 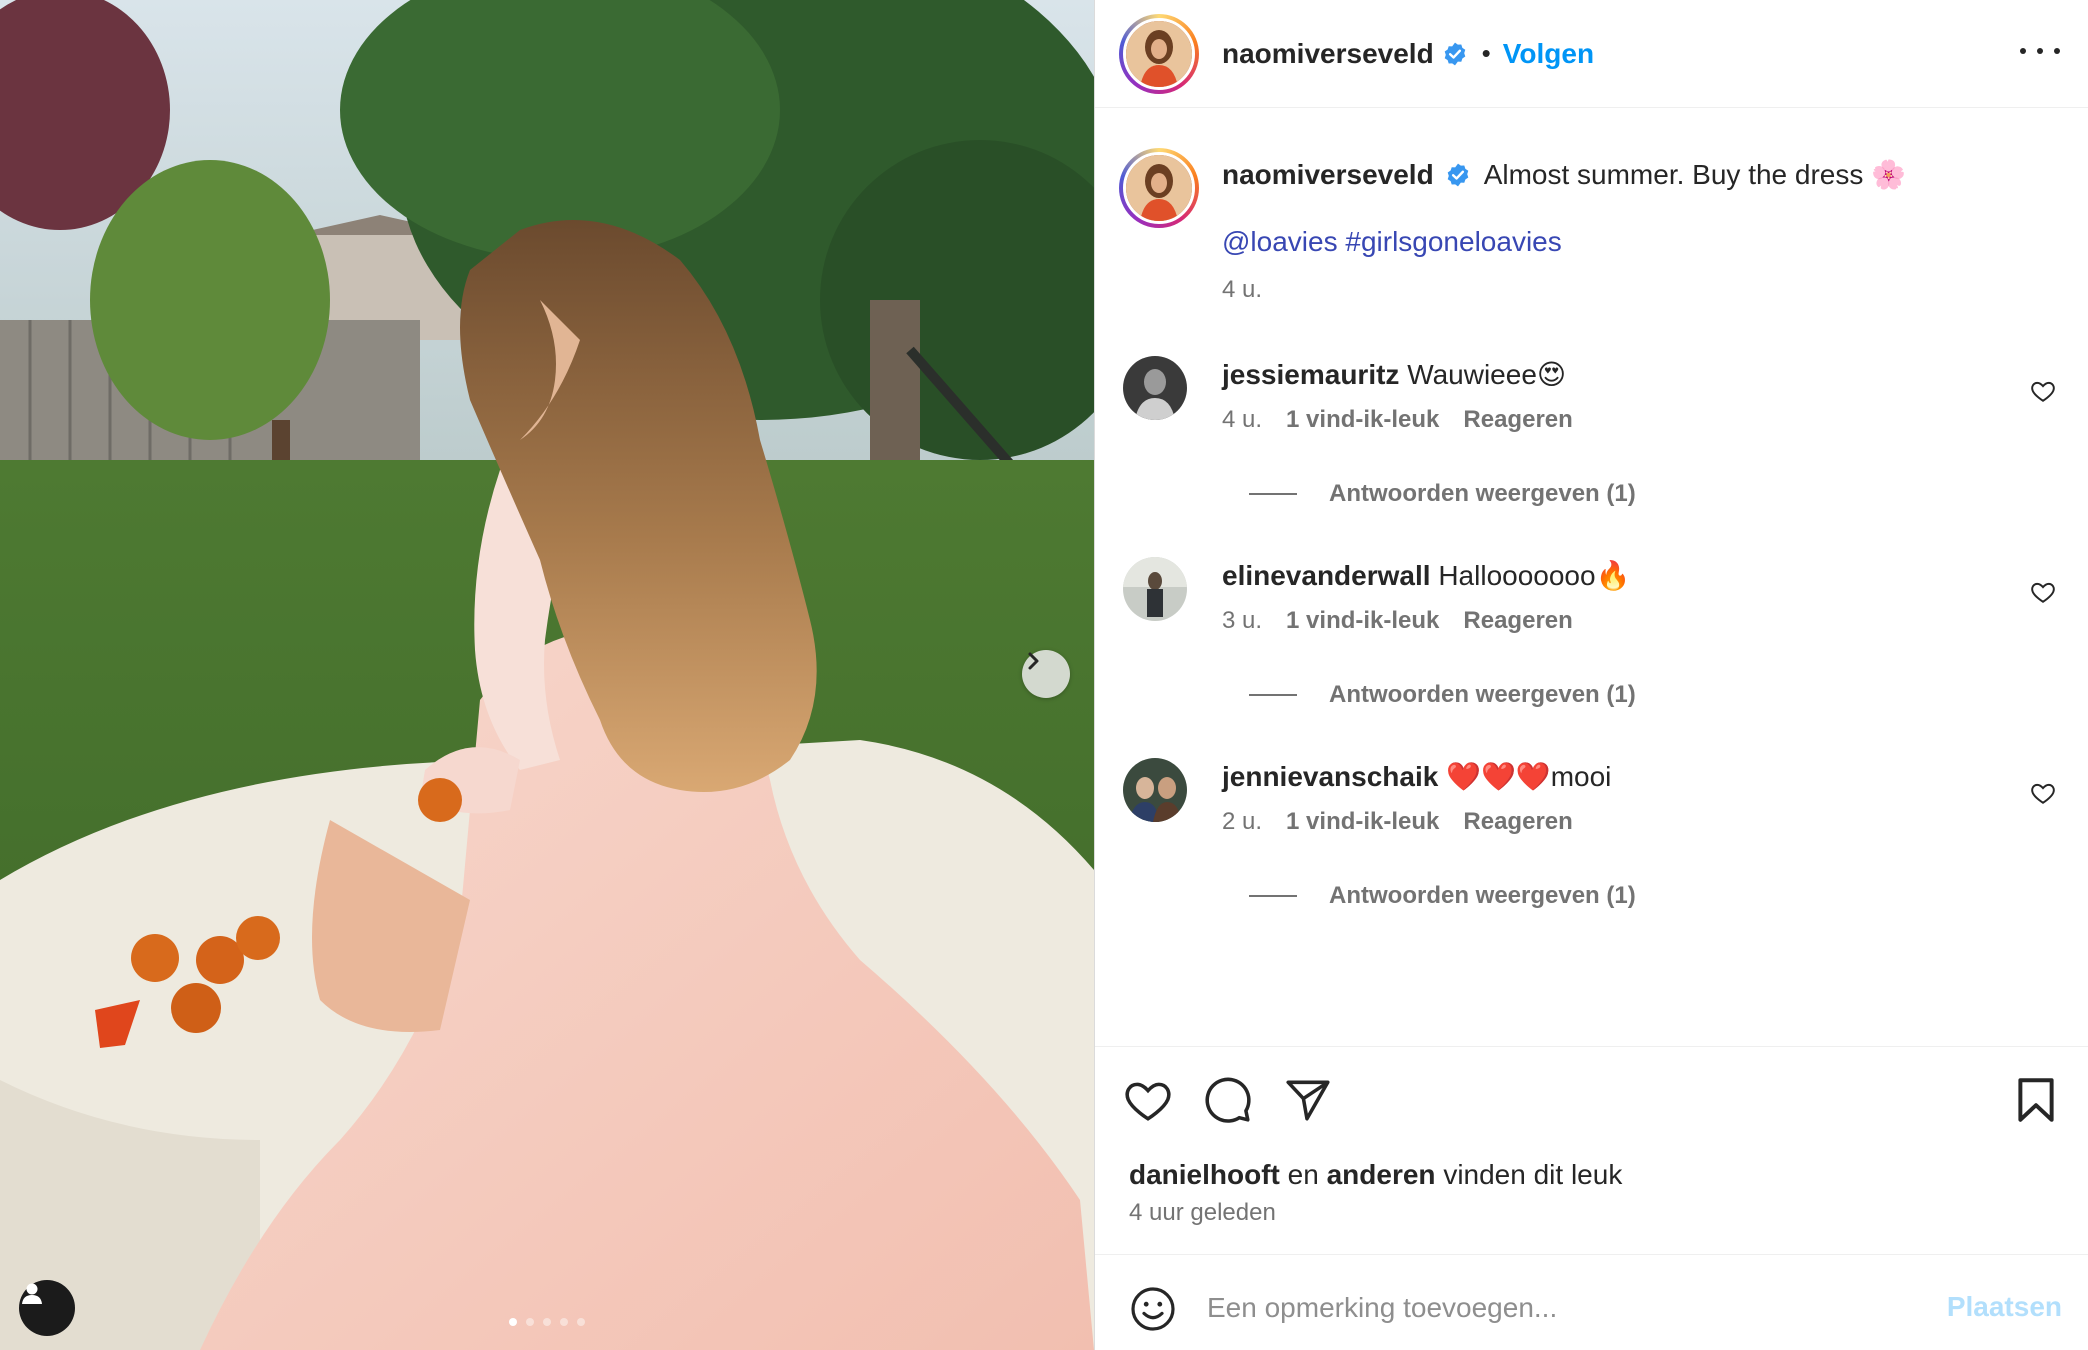 What do you see at coordinates (32, 1293) in the screenshot?
I see `user-tag-icon` at bounding box center [32, 1293].